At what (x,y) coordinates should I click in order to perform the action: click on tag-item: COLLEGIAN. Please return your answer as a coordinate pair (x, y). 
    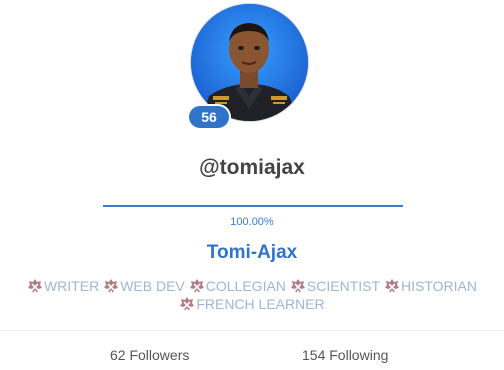
    Looking at the image, I should click on (237, 286).